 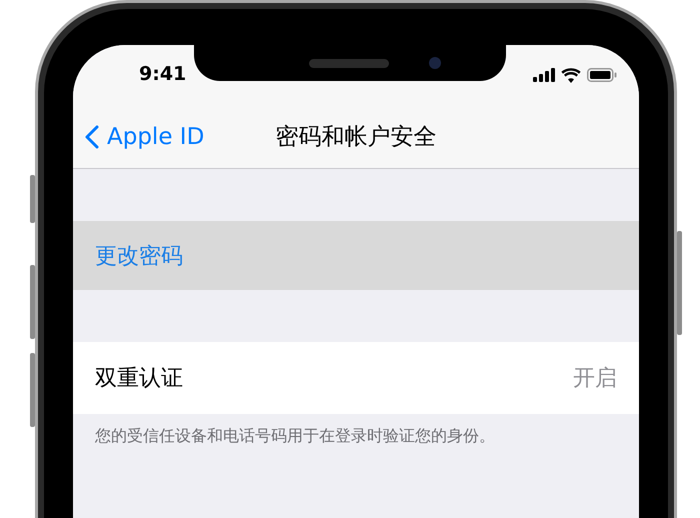 I want to click on setting-label: 双重认证, so click(x=139, y=379).